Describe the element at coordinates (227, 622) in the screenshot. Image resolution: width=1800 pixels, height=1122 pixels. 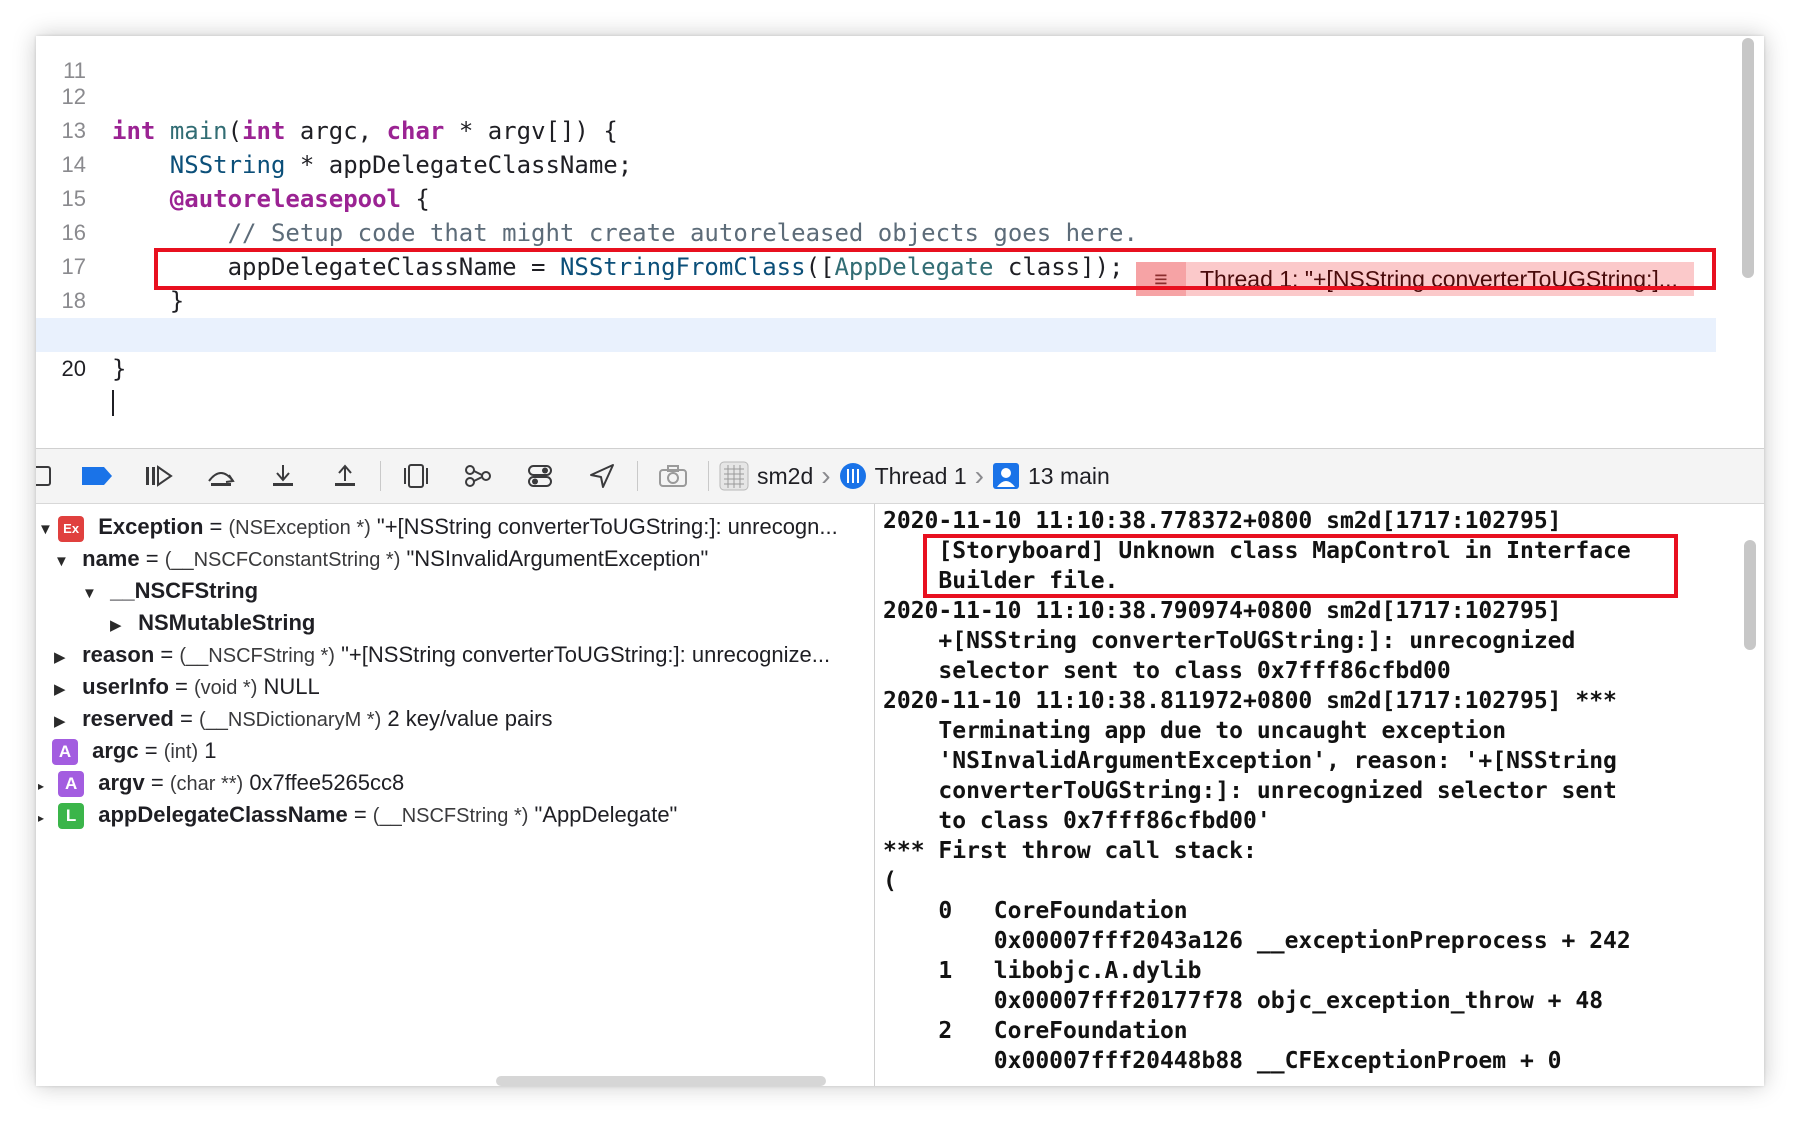
I see `variable-name: NSMutableString` at that location.